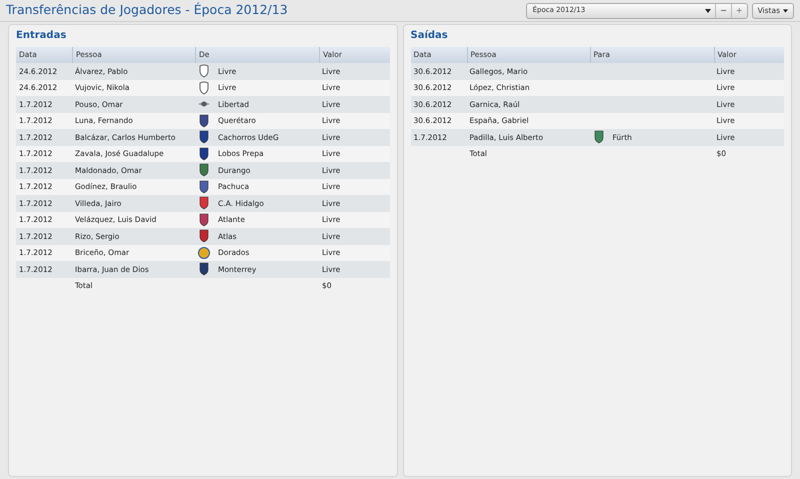  I want to click on panel-title: Entradas, so click(41, 36).